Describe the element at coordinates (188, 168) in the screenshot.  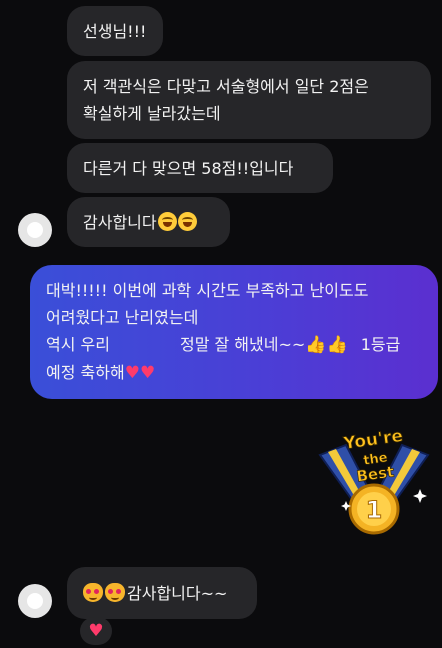
I see `message-text: 다른거 다 맞으면 58점!!입니다` at that location.